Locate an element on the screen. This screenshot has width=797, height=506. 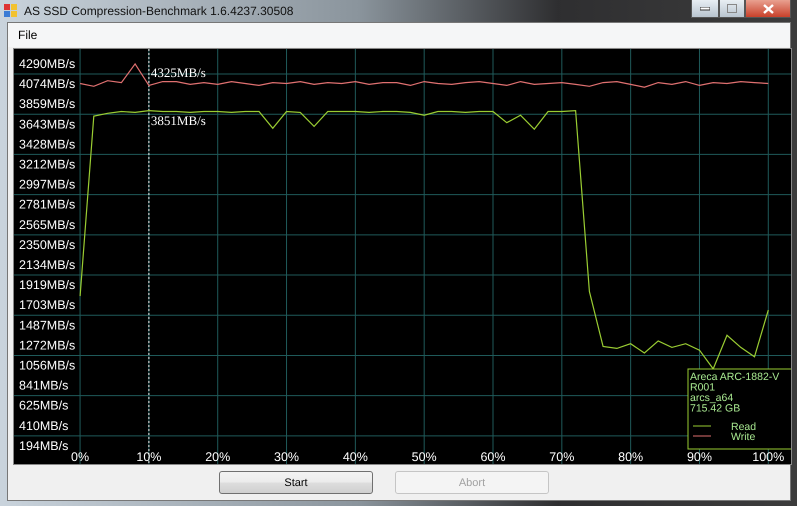
legend-label: Read is located at coordinates (743, 427).